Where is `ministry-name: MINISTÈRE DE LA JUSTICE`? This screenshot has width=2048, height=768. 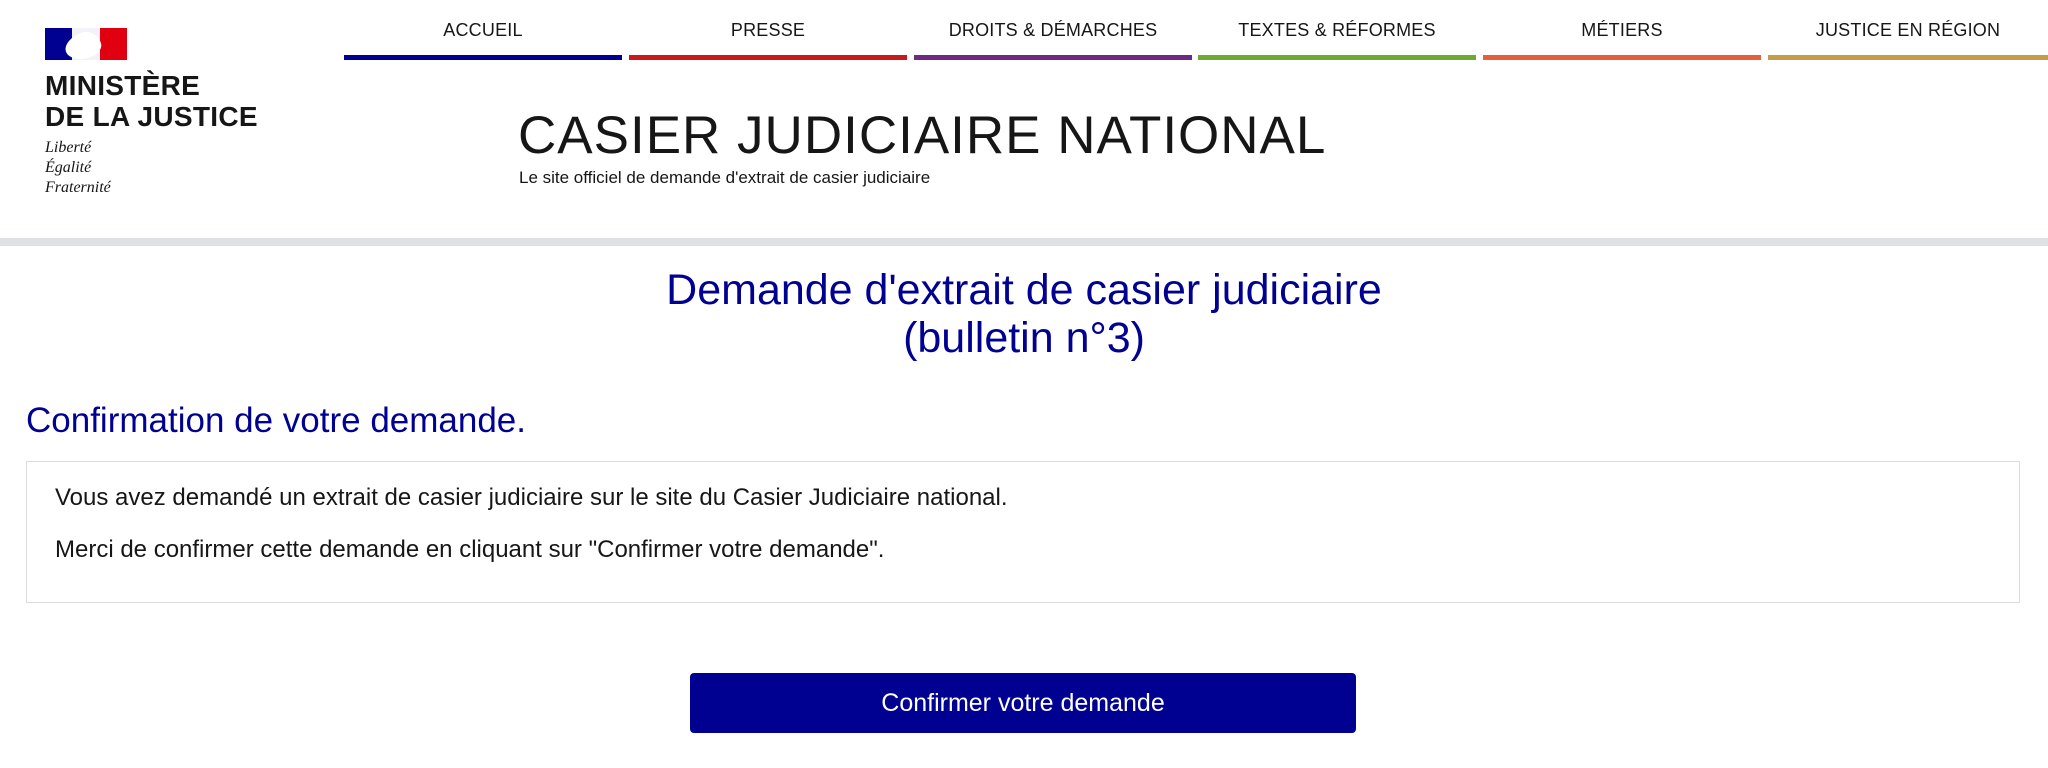 ministry-name: MINISTÈRE DE LA JUSTICE is located at coordinates (151, 101).